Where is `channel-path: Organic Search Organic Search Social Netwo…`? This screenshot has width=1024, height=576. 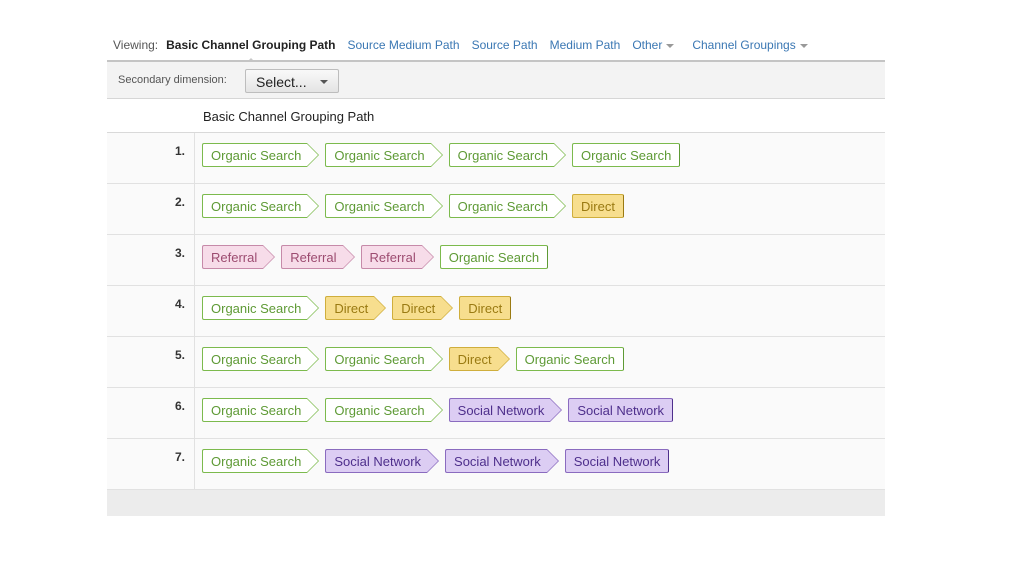 channel-path: Organic Search Organic Search Social Netwo… is located at coordinates (446, 410).